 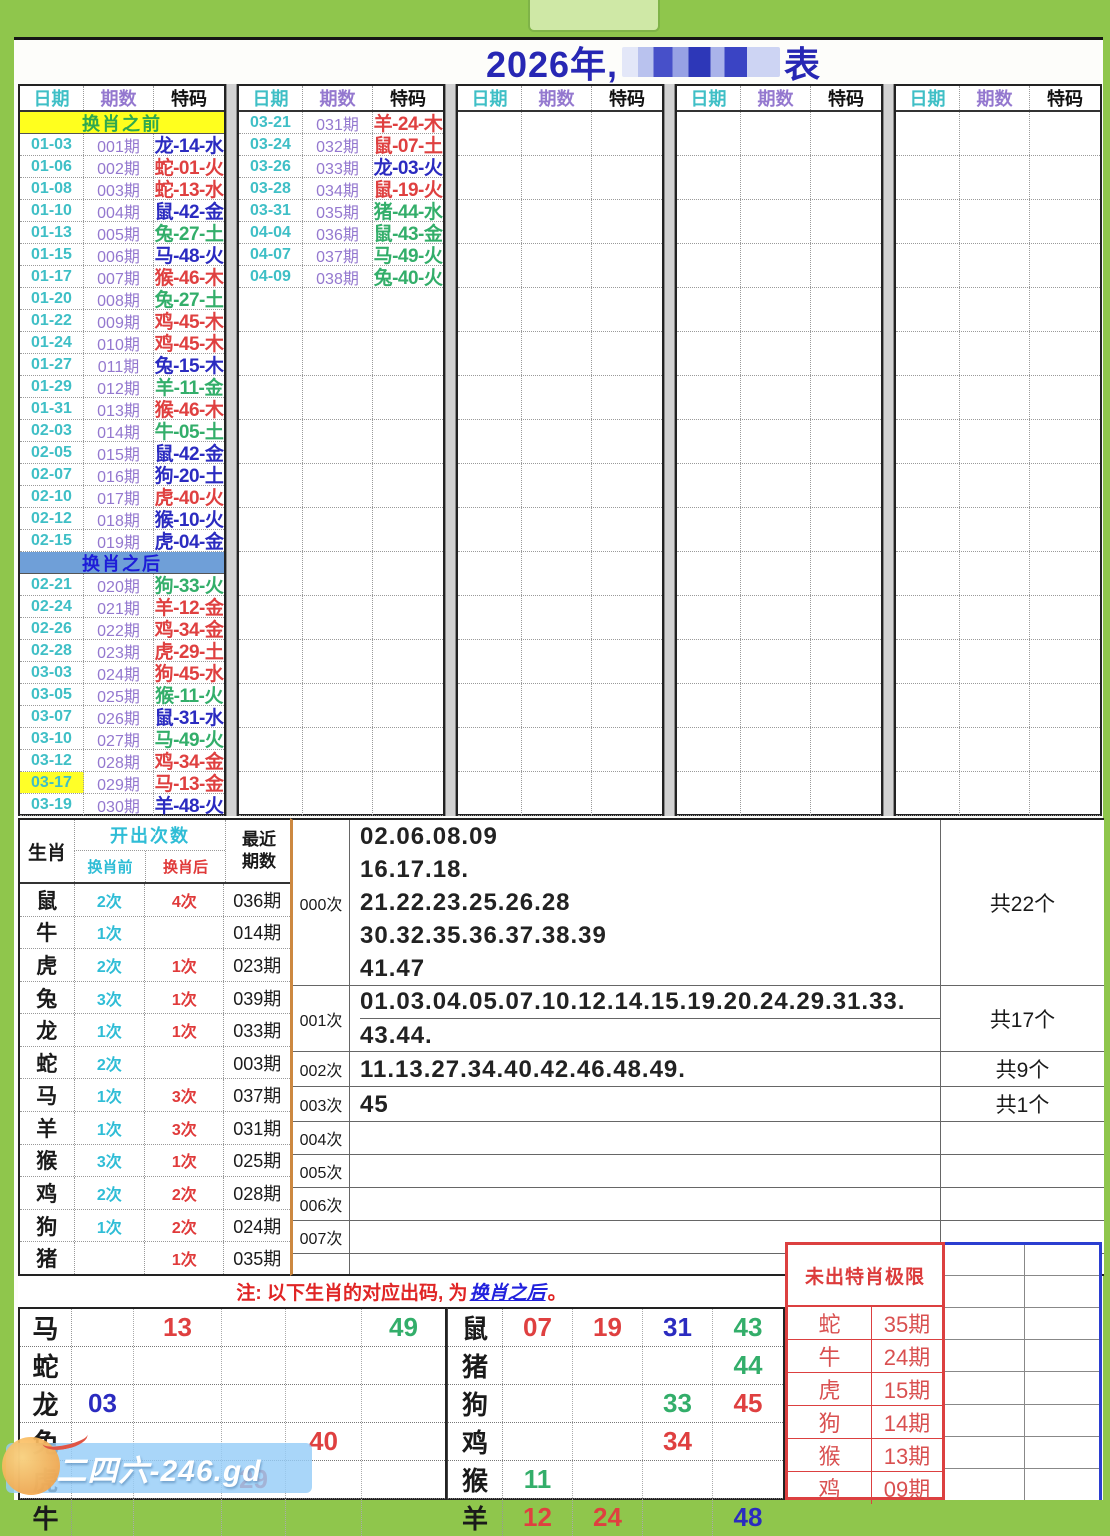 I want to click on limit-row: 虎 15期, so click(x=865, y=1389).